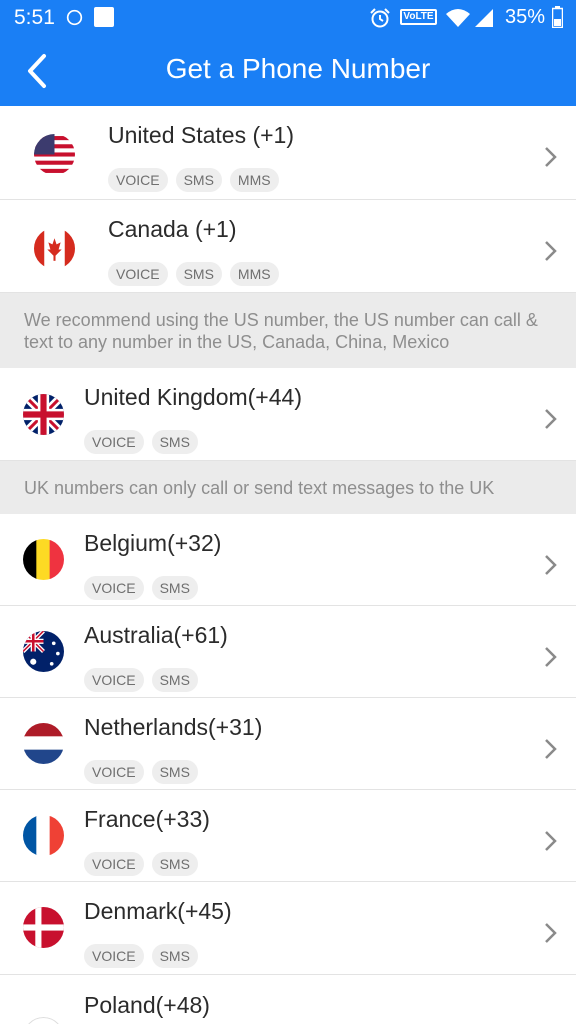  I want to click on country-row-australia: Australia(+61) VOICE SMS, so click(288, 652).